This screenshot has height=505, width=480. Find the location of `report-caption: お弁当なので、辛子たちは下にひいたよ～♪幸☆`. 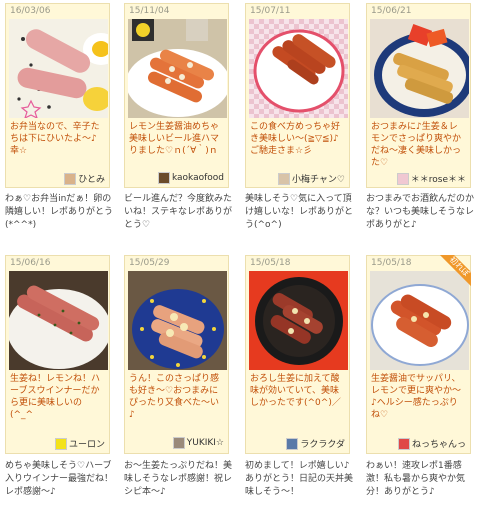

report-caption: お弁当なので、辛子たちは下にひいたよ～♪幸☆ is located at coordinates (55, 139).